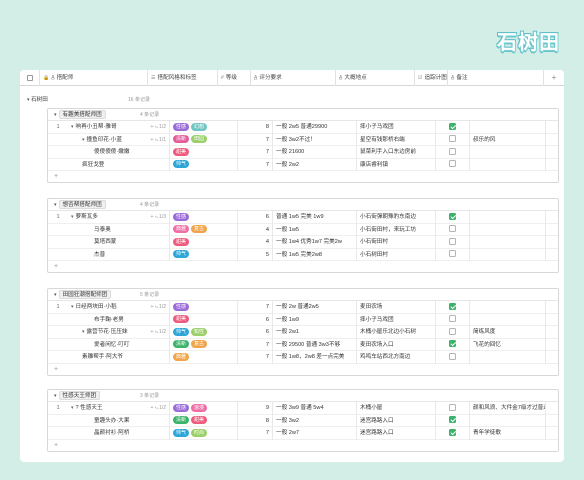 This screenshot has height=480, width=584. I want to click on eval-requirement: 一般 1w9, so click(315, 319).